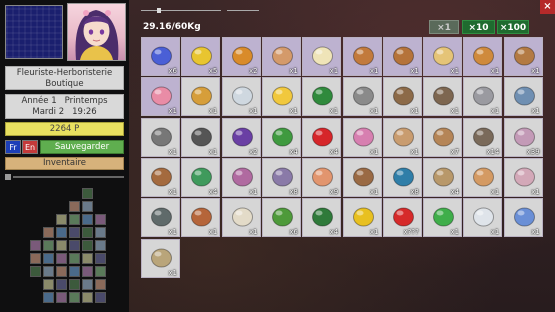  What do you see at coordinates (478, 27) in the screenshot?
I see `quantity-x10-button: ×10` at bounding box center [478, 27].